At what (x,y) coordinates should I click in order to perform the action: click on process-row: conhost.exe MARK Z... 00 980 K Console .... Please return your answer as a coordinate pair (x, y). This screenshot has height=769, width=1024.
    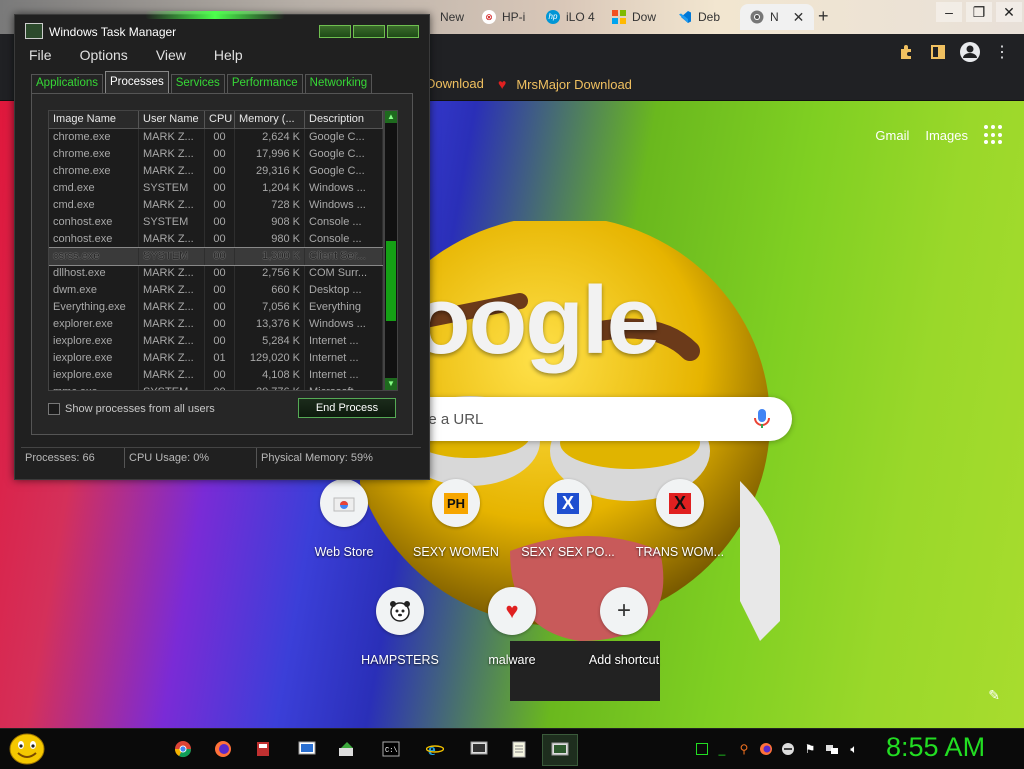
    Looking at the image, I should click on (216, 239).